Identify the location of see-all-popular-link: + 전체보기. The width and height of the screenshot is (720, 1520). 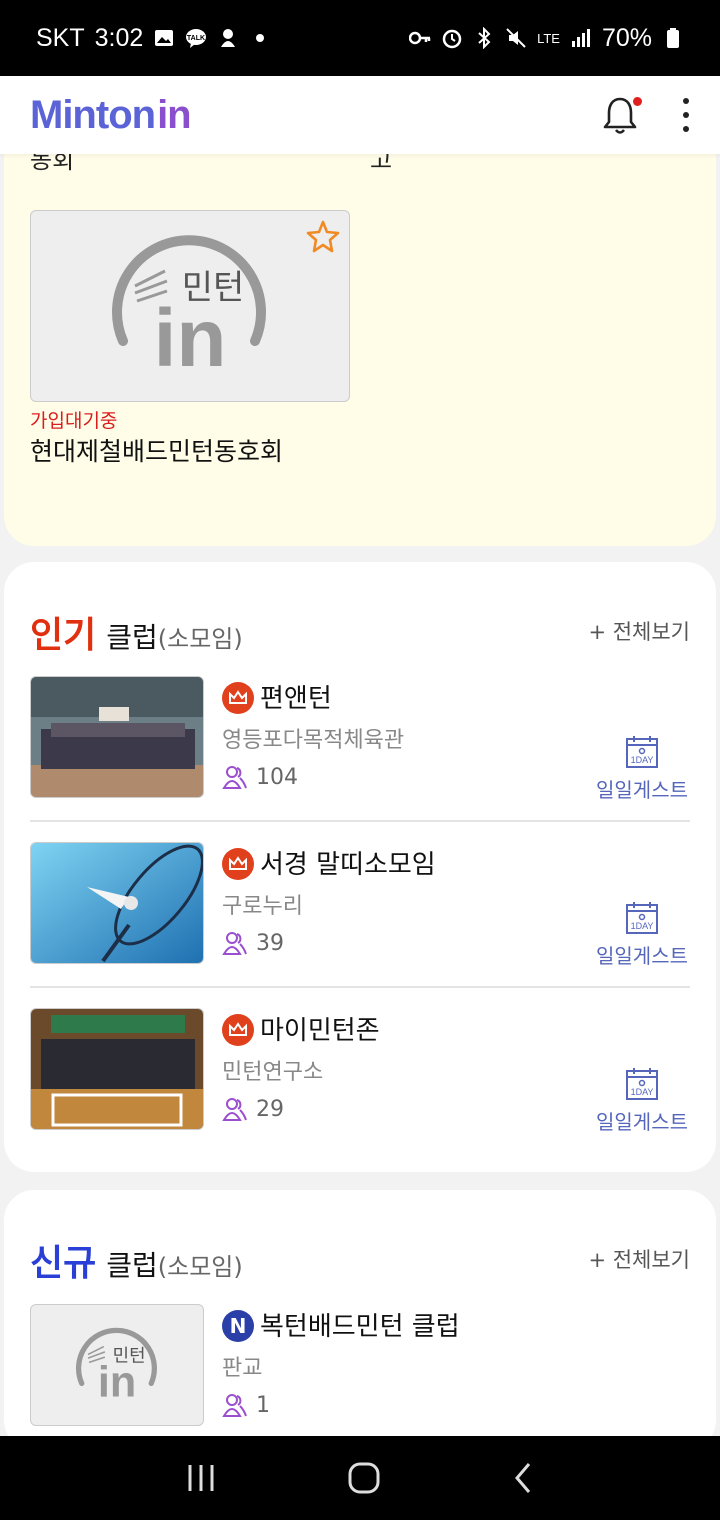
(639, 631).